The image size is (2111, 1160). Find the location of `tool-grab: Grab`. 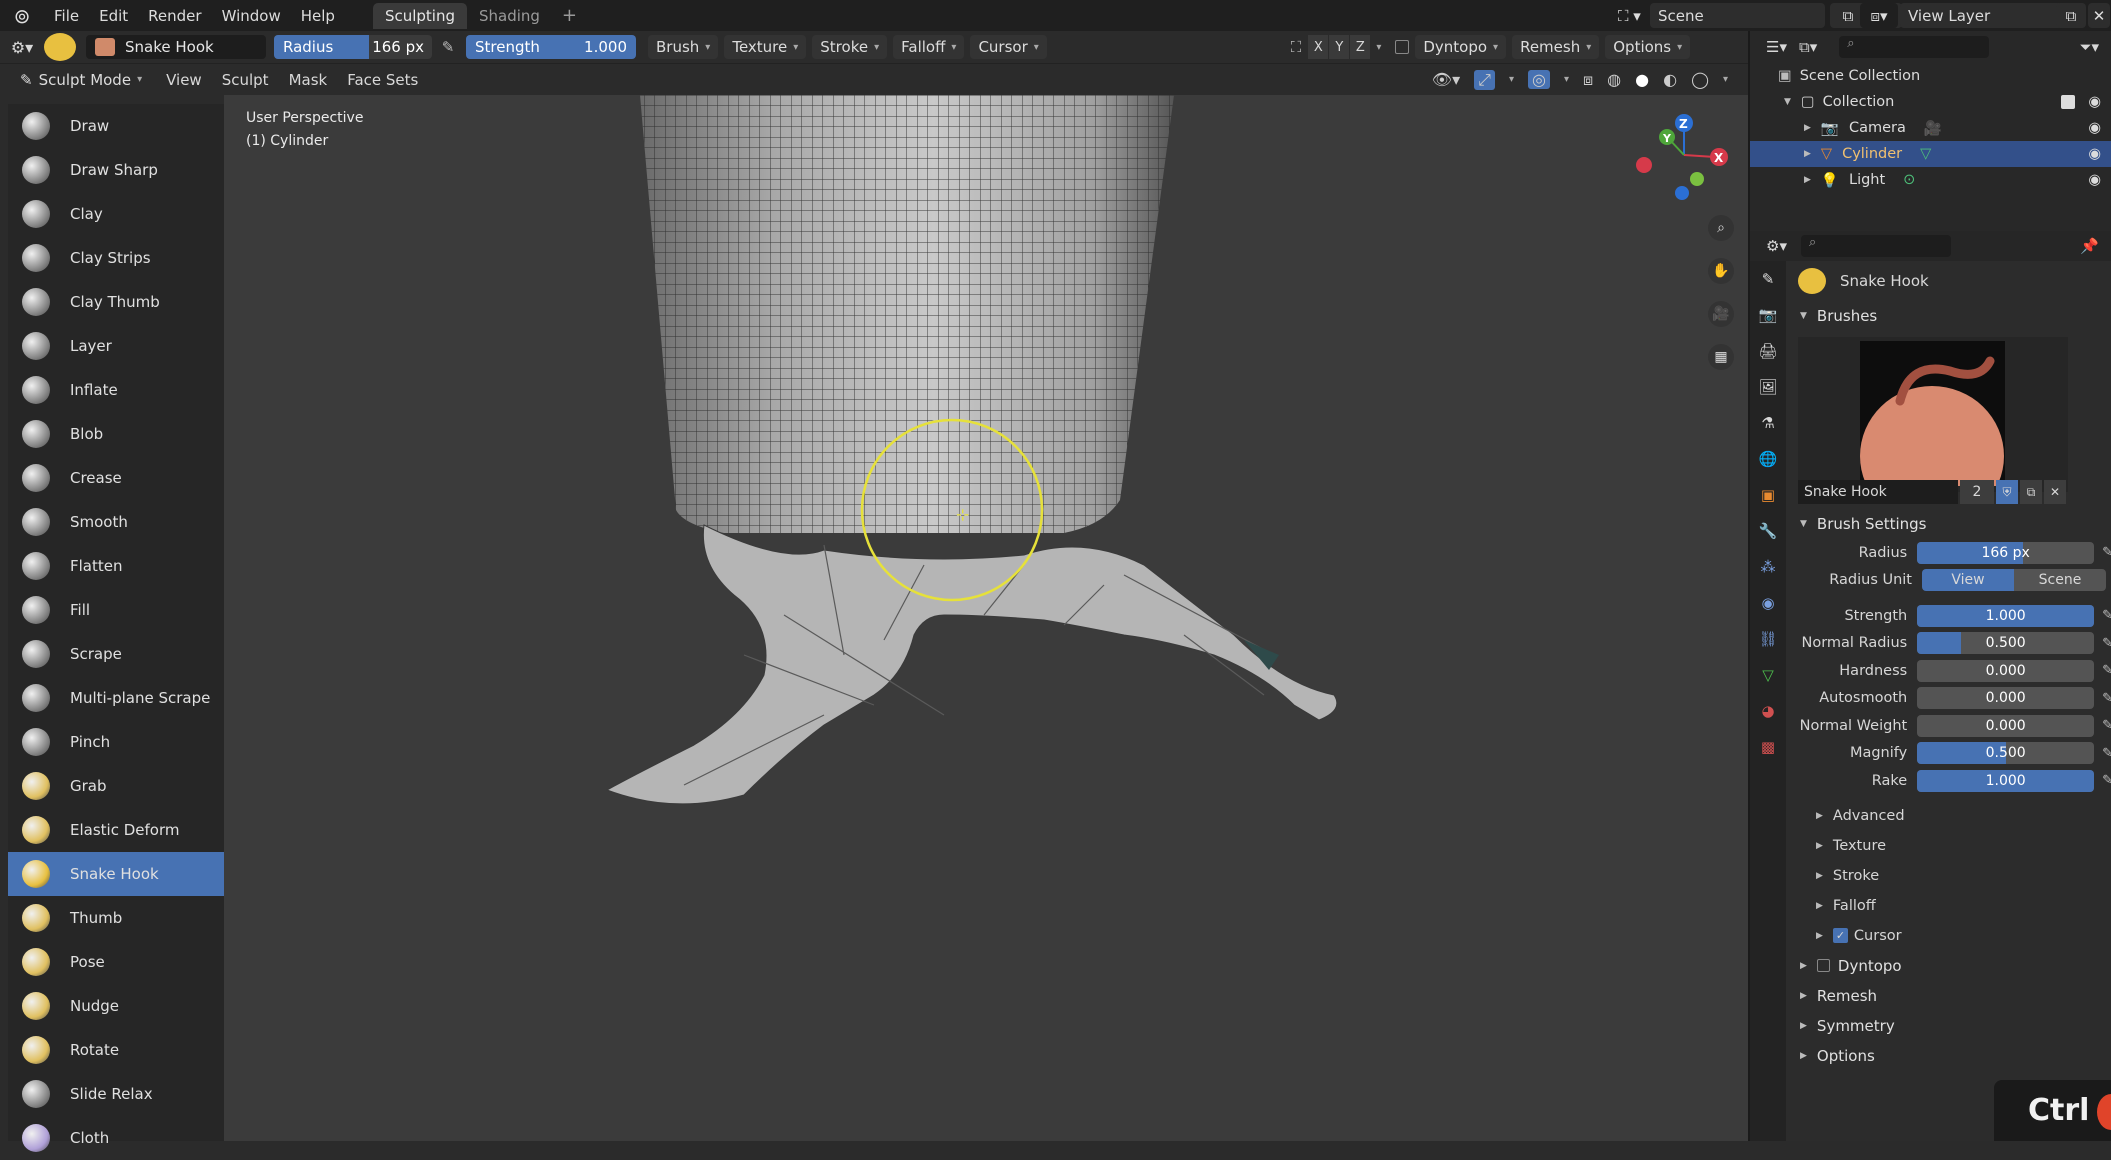

tool-grab: Grab is located at coordinates (116, 786).